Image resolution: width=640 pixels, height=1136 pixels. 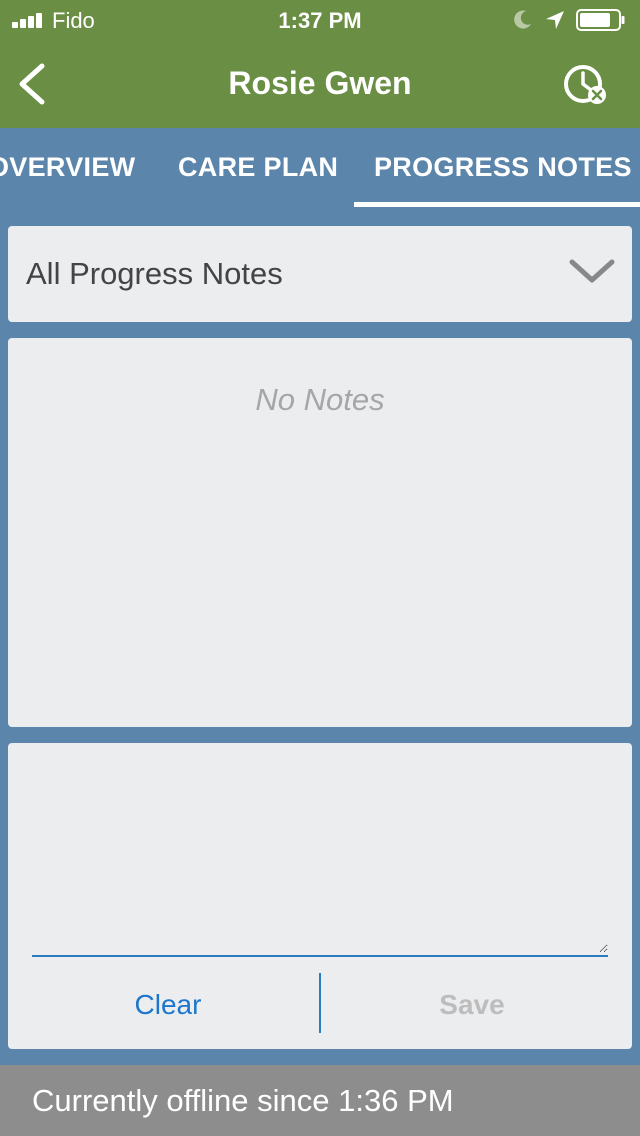 I want to click on filter-selected-value: All Progress Notes, so click(x=154, y=273).